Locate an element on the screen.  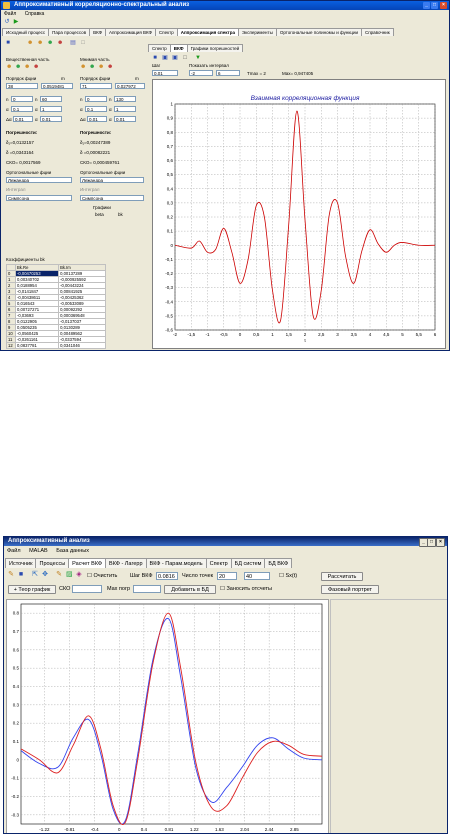
print-icon-2: ▣ is located at coordinates (175, 58).